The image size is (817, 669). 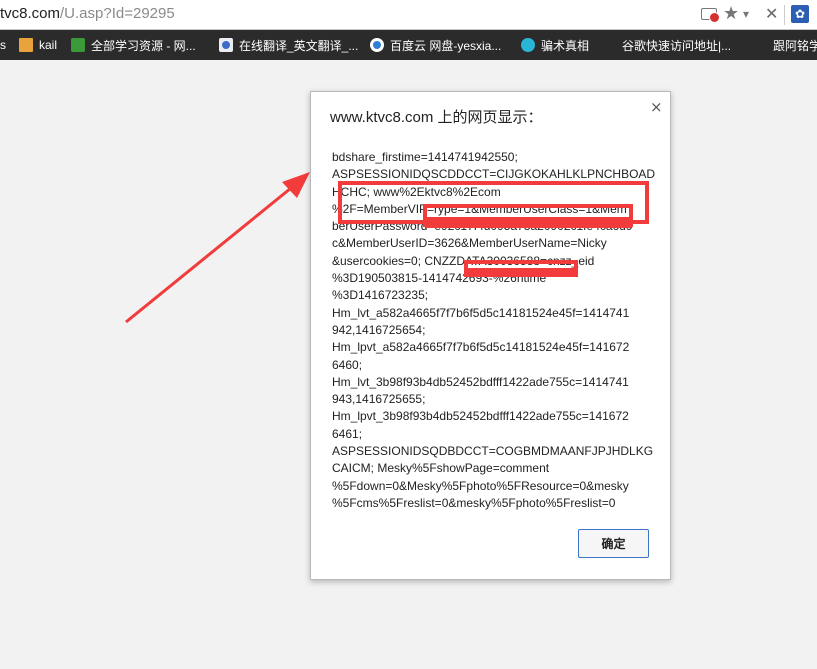 I want to click on close-icon: ×, so click(x=656, y=107).